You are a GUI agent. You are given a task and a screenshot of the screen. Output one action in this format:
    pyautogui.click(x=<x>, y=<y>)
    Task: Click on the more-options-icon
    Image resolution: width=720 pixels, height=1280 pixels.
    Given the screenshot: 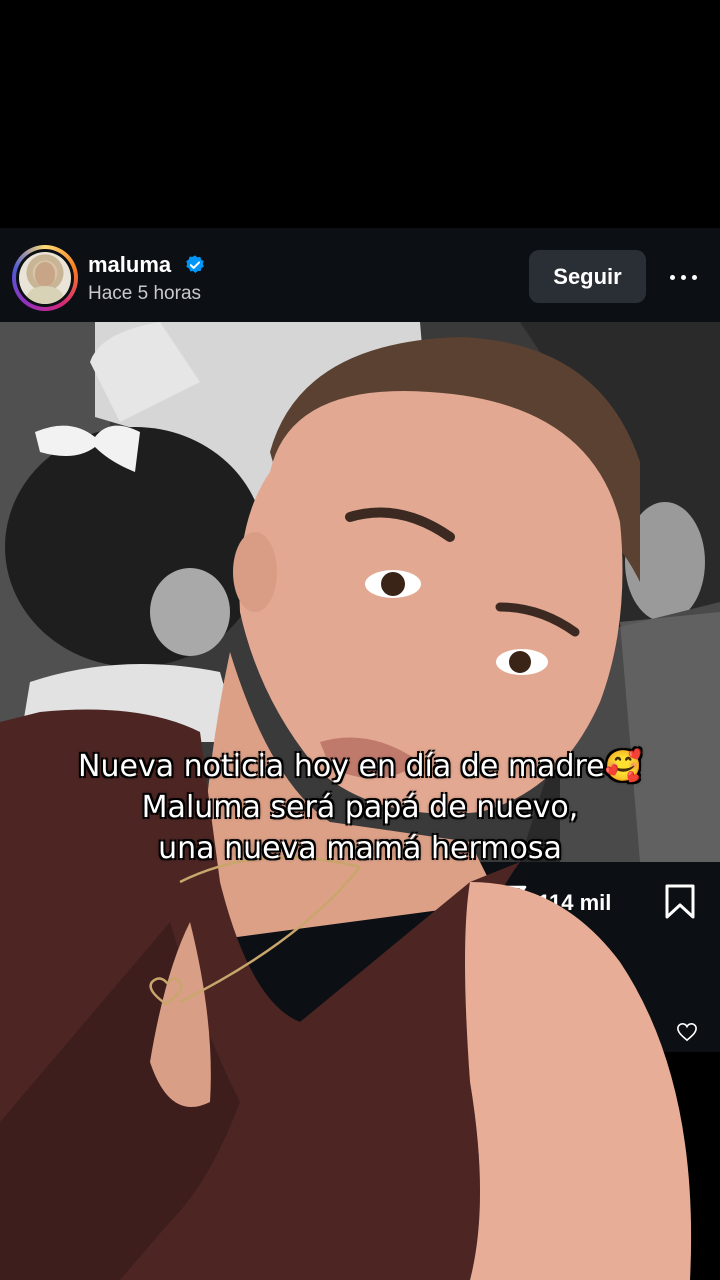 What is the action you would take?
    pyautogui.click(x=683, y=277)
    